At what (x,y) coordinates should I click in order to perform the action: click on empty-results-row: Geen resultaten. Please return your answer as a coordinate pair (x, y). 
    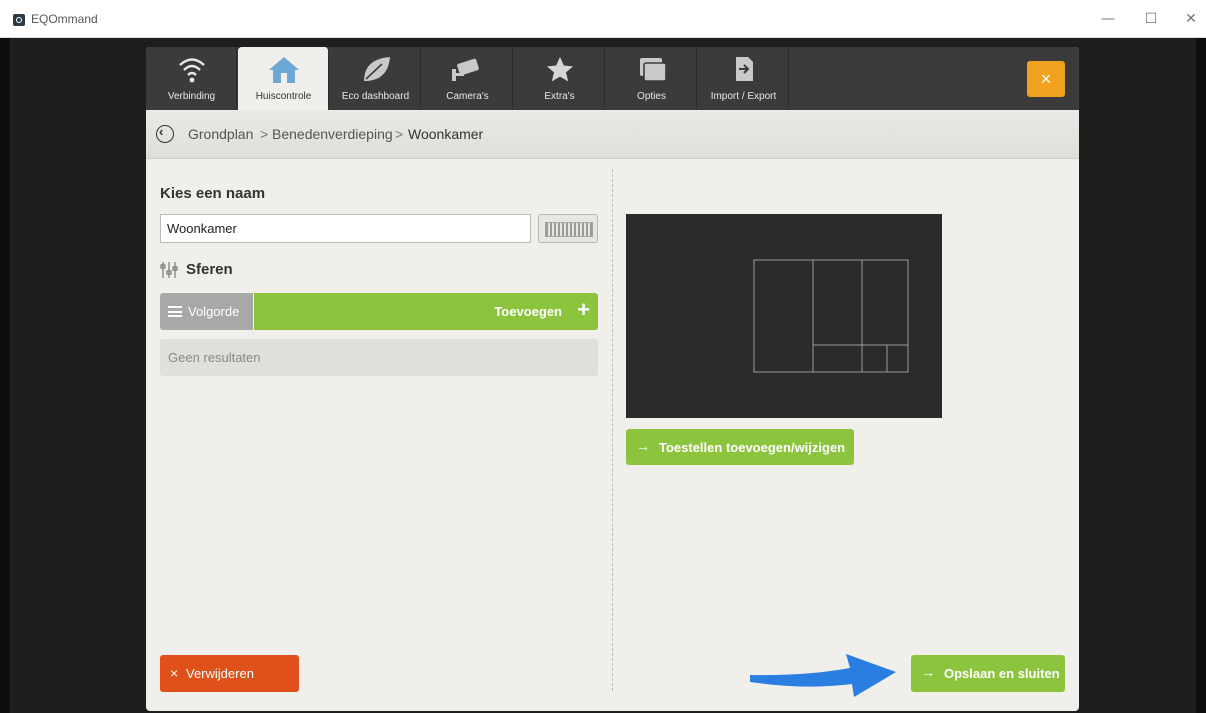
    Looking at the image, I should click on (379, 357).